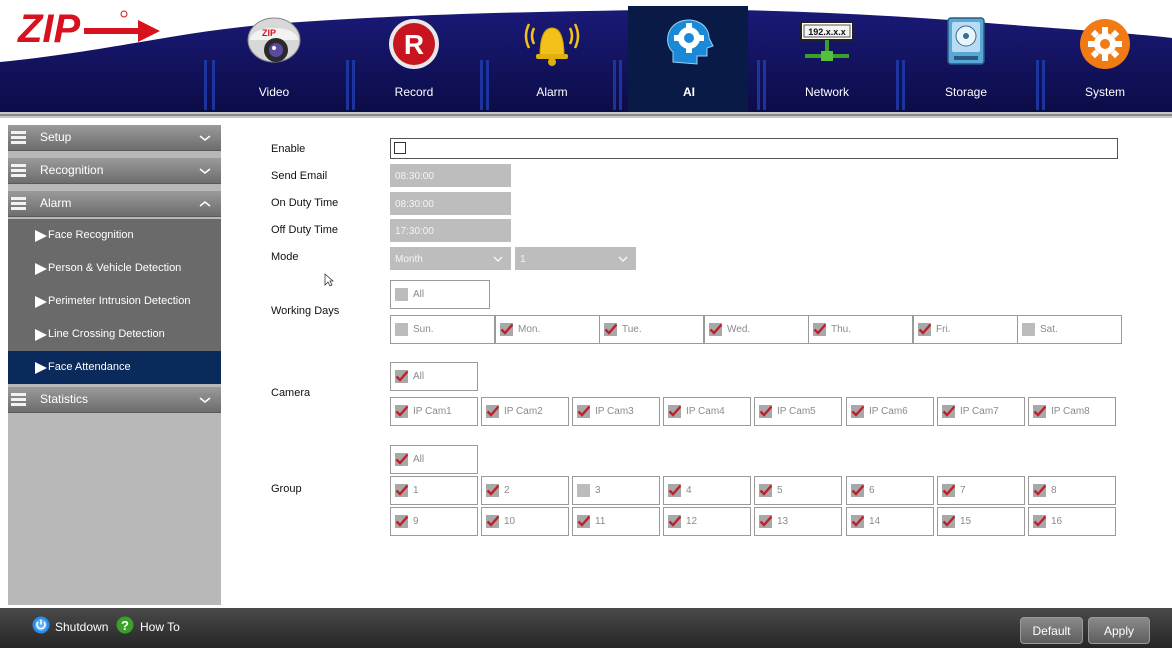 This screenshot has width=1172, height=648. I want to click on working-day-checkbox: Mon., so click(547, 329).